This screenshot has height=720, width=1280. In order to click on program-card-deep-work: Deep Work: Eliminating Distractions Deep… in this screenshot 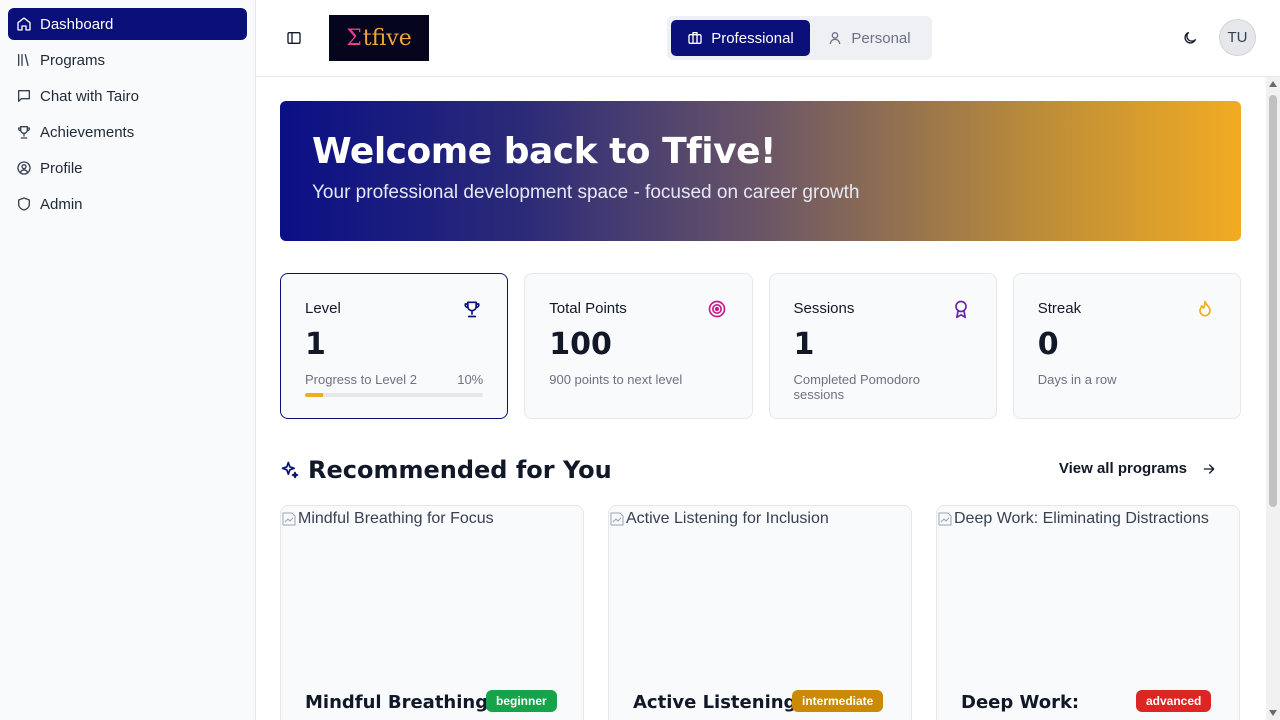, I will do `click(1088, 612)`.